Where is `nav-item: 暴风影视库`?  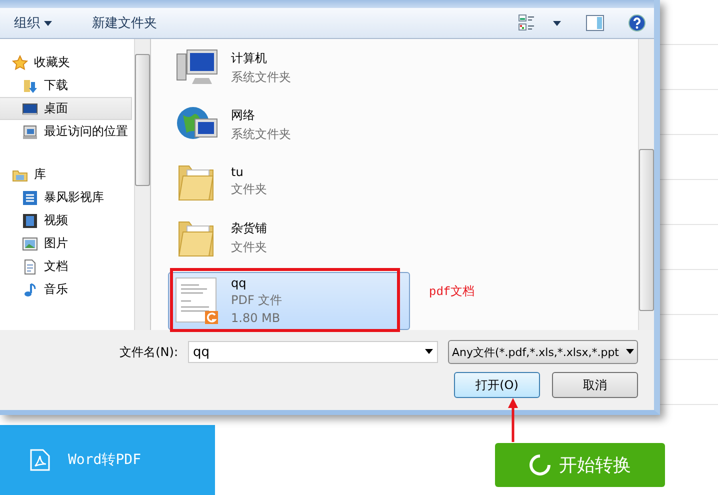
nav-item: 暴风影视库 is located at coordinates (67, 197).